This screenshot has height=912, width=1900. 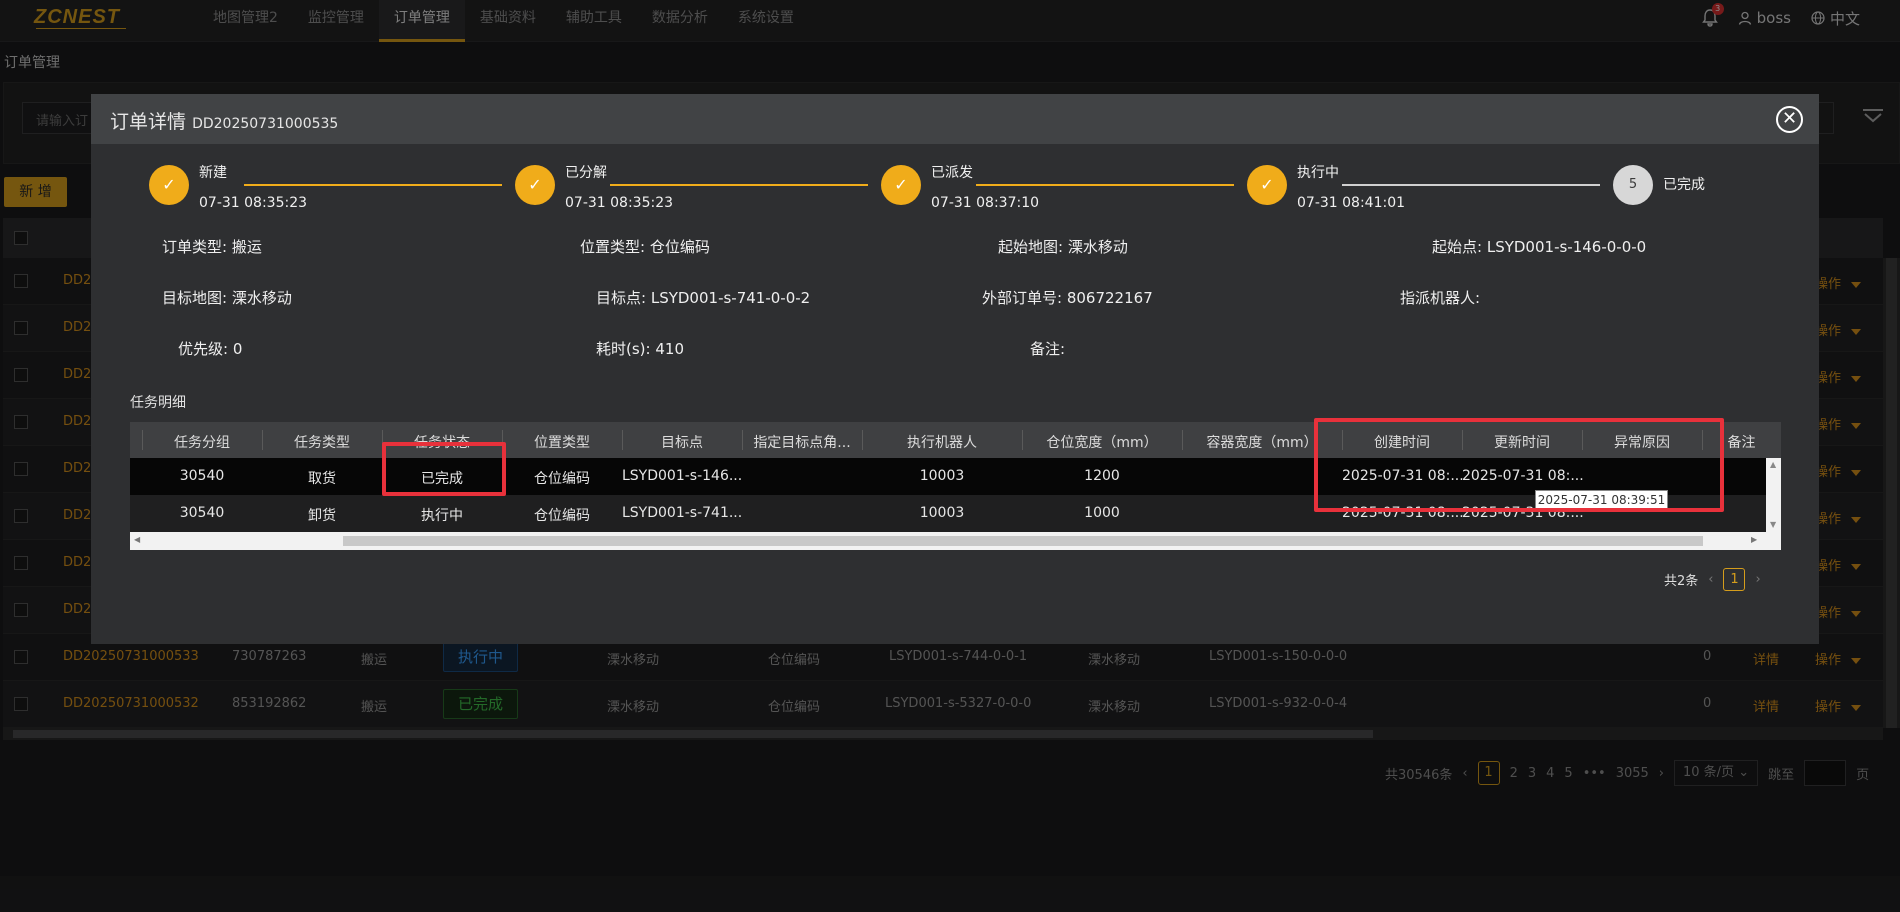 I want to click on prev-page-icon: ‹, so click(x=1710, y=579).